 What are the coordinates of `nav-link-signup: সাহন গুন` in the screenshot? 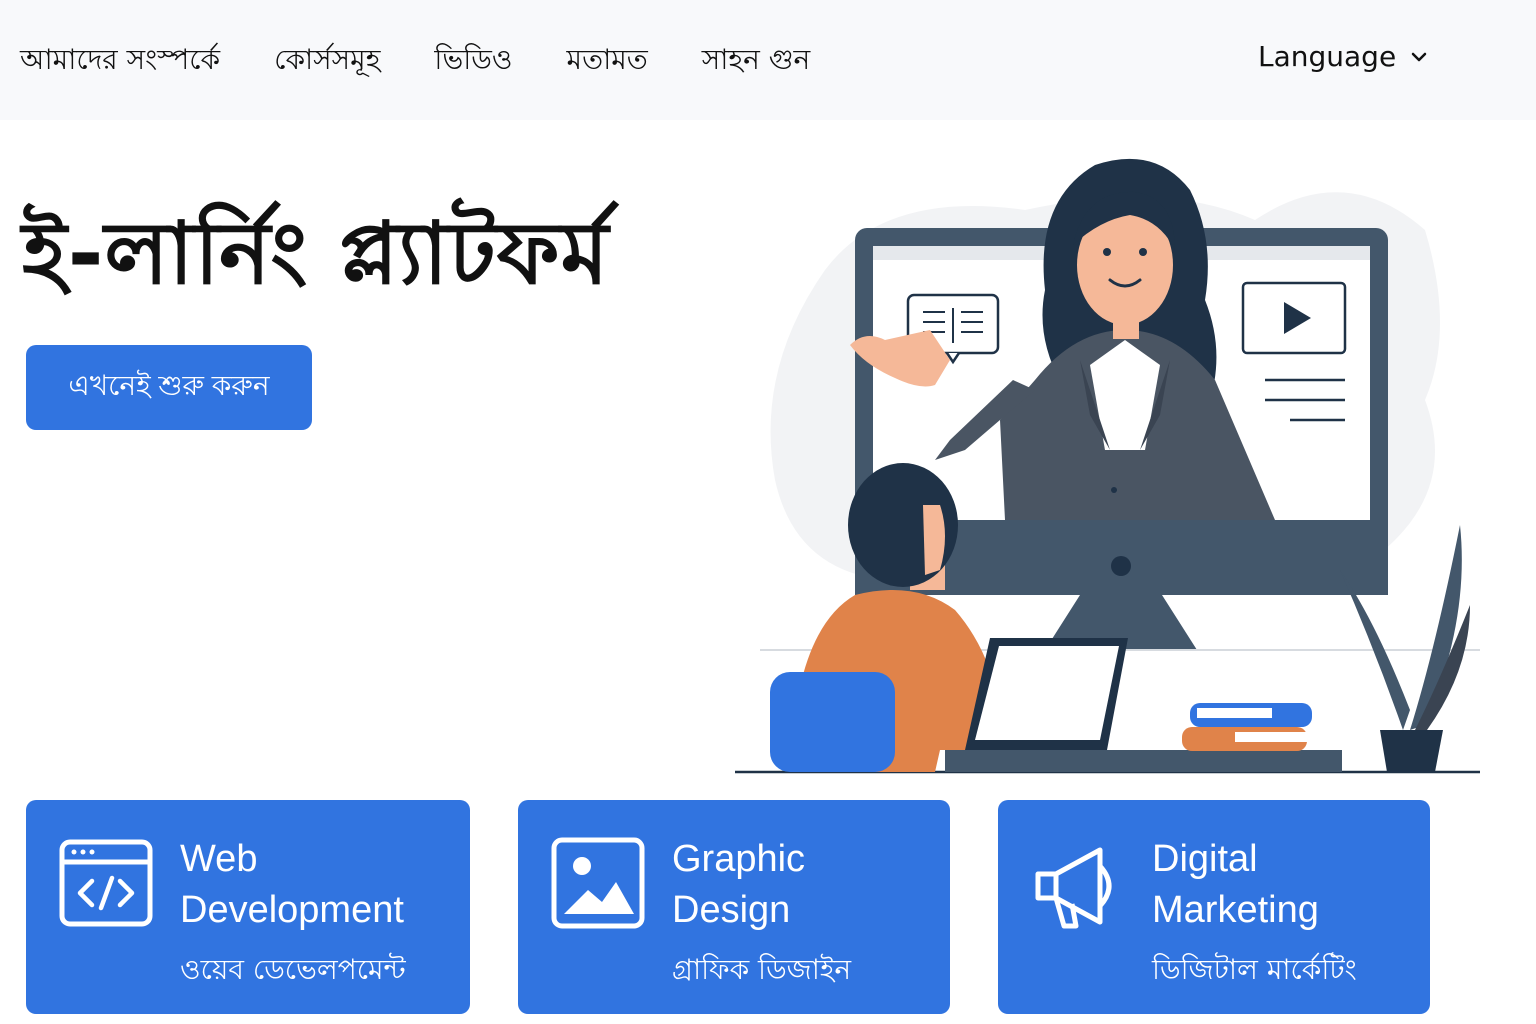 It's located at (756, 61).